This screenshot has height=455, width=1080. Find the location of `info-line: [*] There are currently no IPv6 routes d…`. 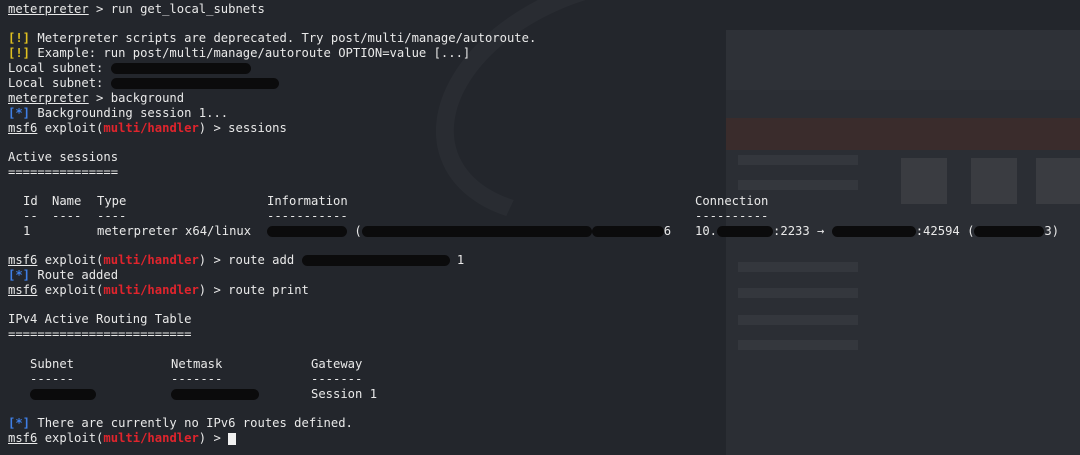

info-line: [*] There are currently no IPv6 routes d… is located at coordinates (180, 423).